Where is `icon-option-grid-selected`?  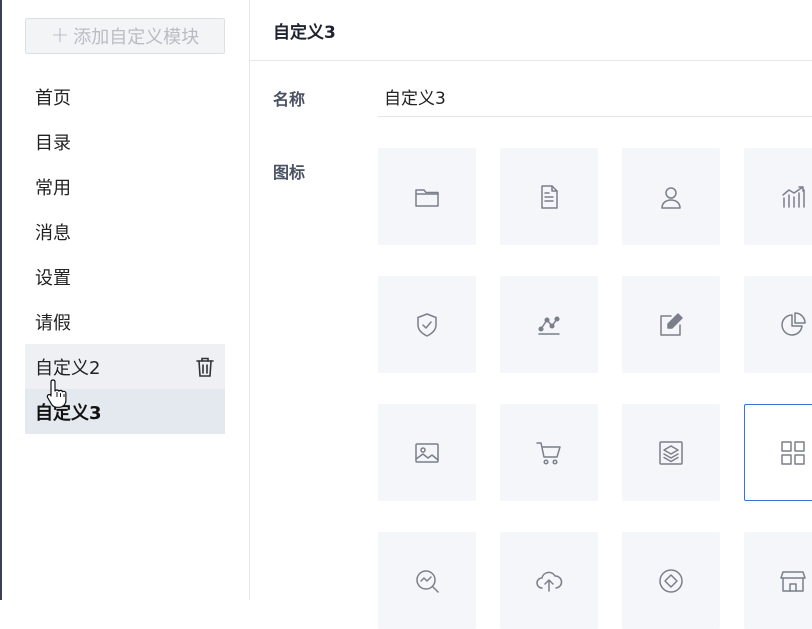
icon-option-grid-selected is located at coordinates (778, 452).